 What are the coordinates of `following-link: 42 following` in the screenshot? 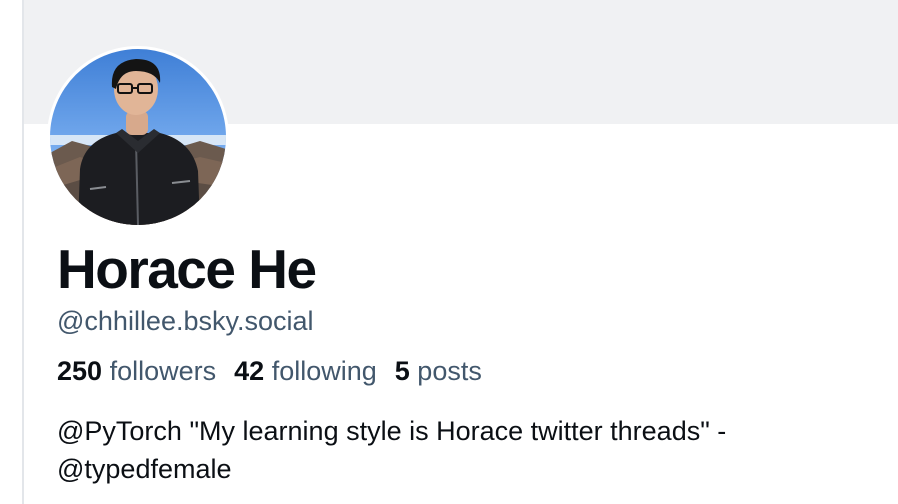 It's located at (305, 371).